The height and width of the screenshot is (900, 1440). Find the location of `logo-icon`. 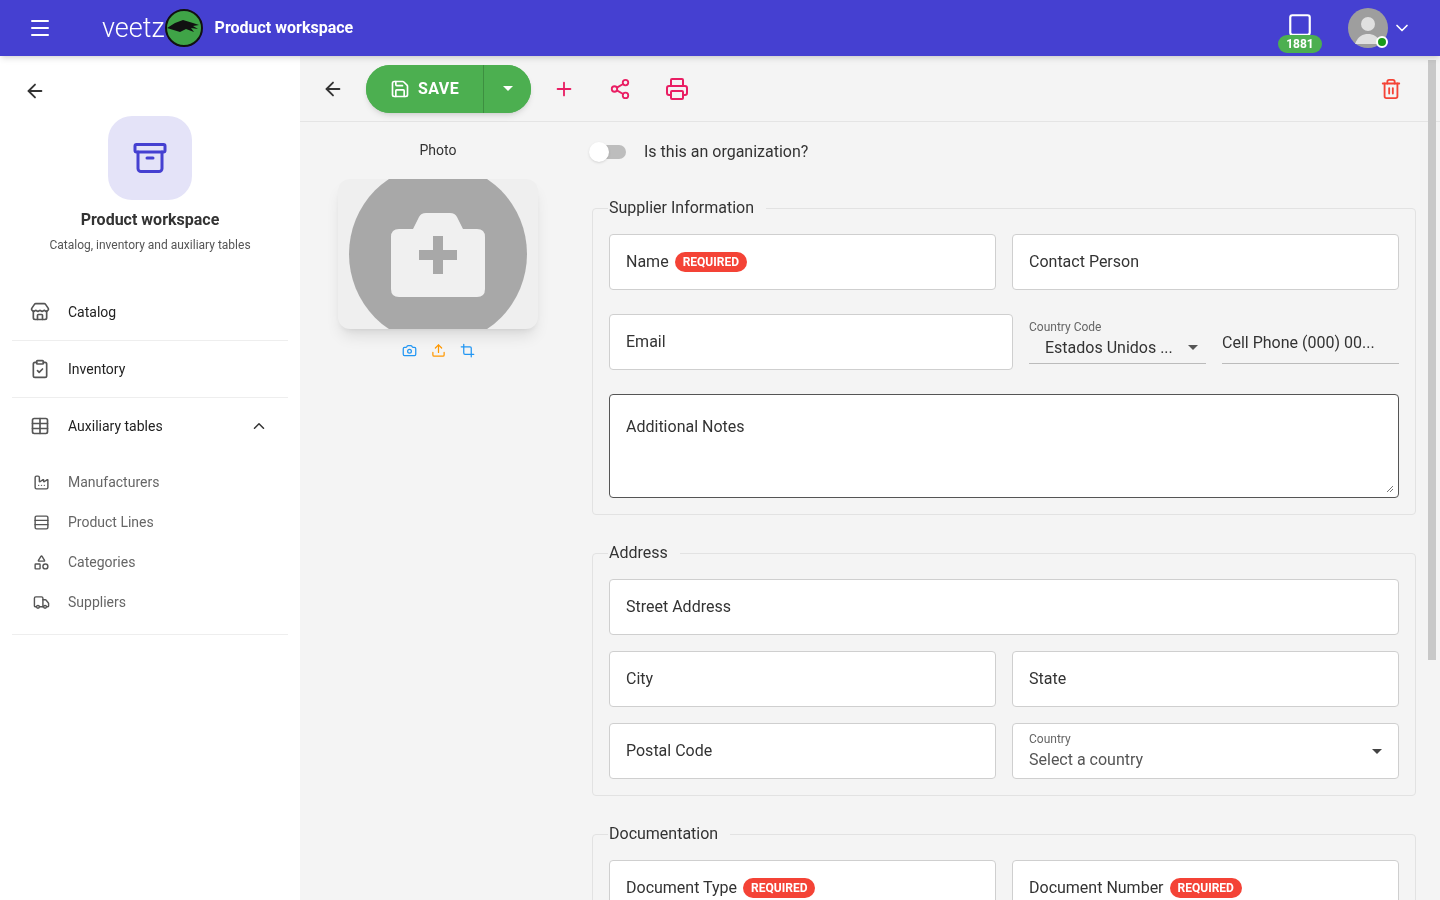

logo-icon is located at coordinates (183, 28).